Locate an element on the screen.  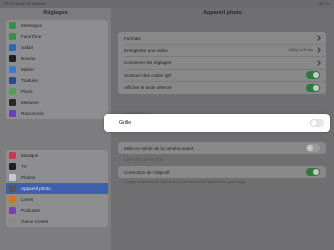
sidebar-item-label: Bourse is located at coordinates (28, 58).